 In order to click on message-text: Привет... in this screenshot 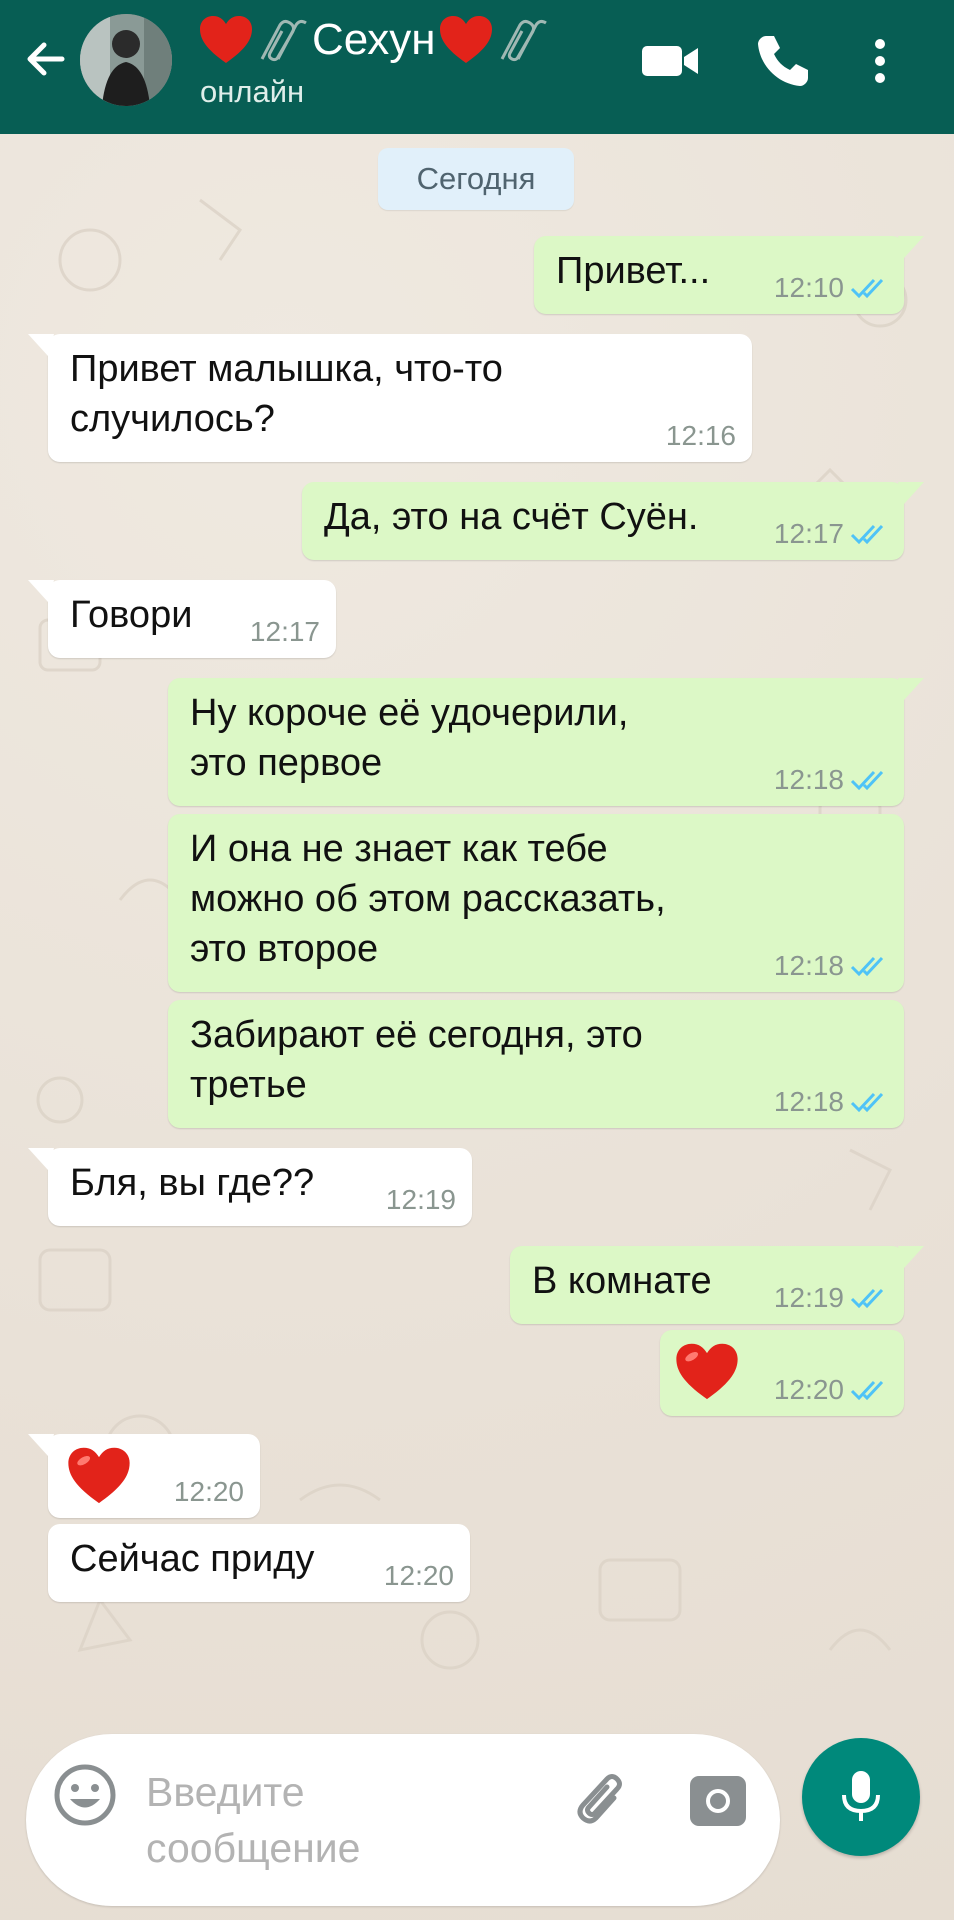, I will do `click(633, 271)`.